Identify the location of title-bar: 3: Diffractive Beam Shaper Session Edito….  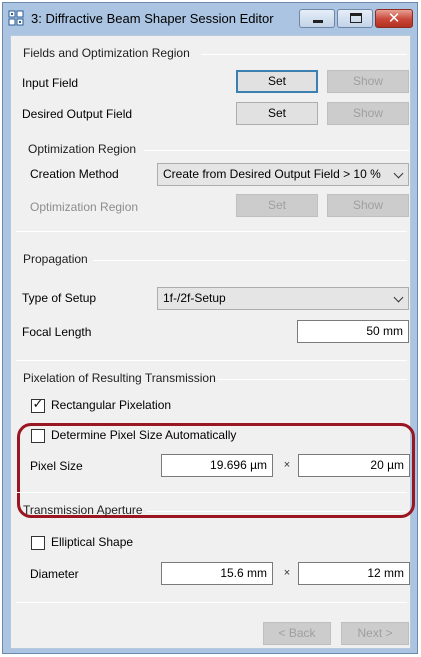
(210, 18).